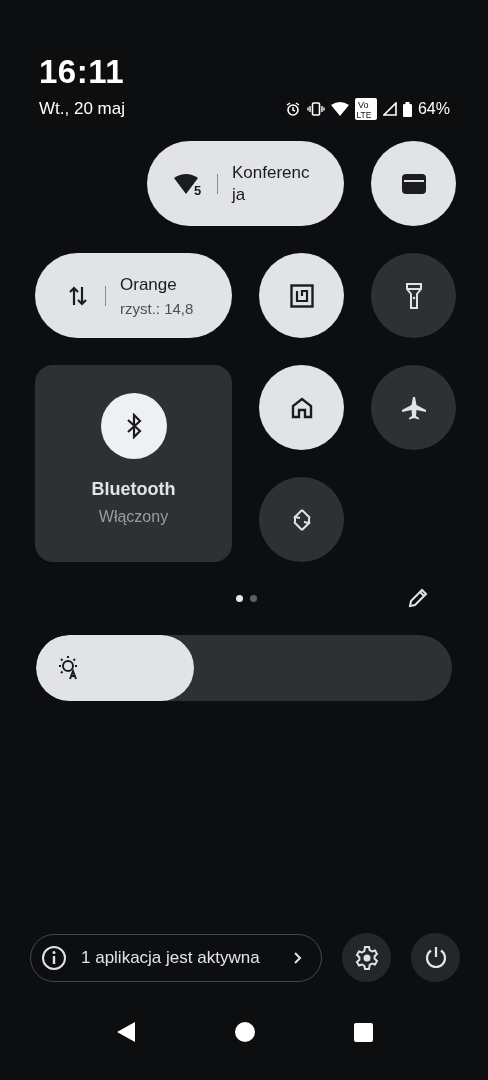 This screenshot has height=1080, width=488. Describe the element at coordinates (365, 109) in the screenshot. I see `volte-icon: Vo LTE` at that location.